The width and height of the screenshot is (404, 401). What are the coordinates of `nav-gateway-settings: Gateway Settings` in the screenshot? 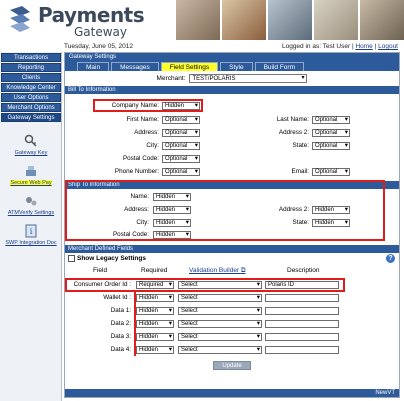 It's located at (31, 117).